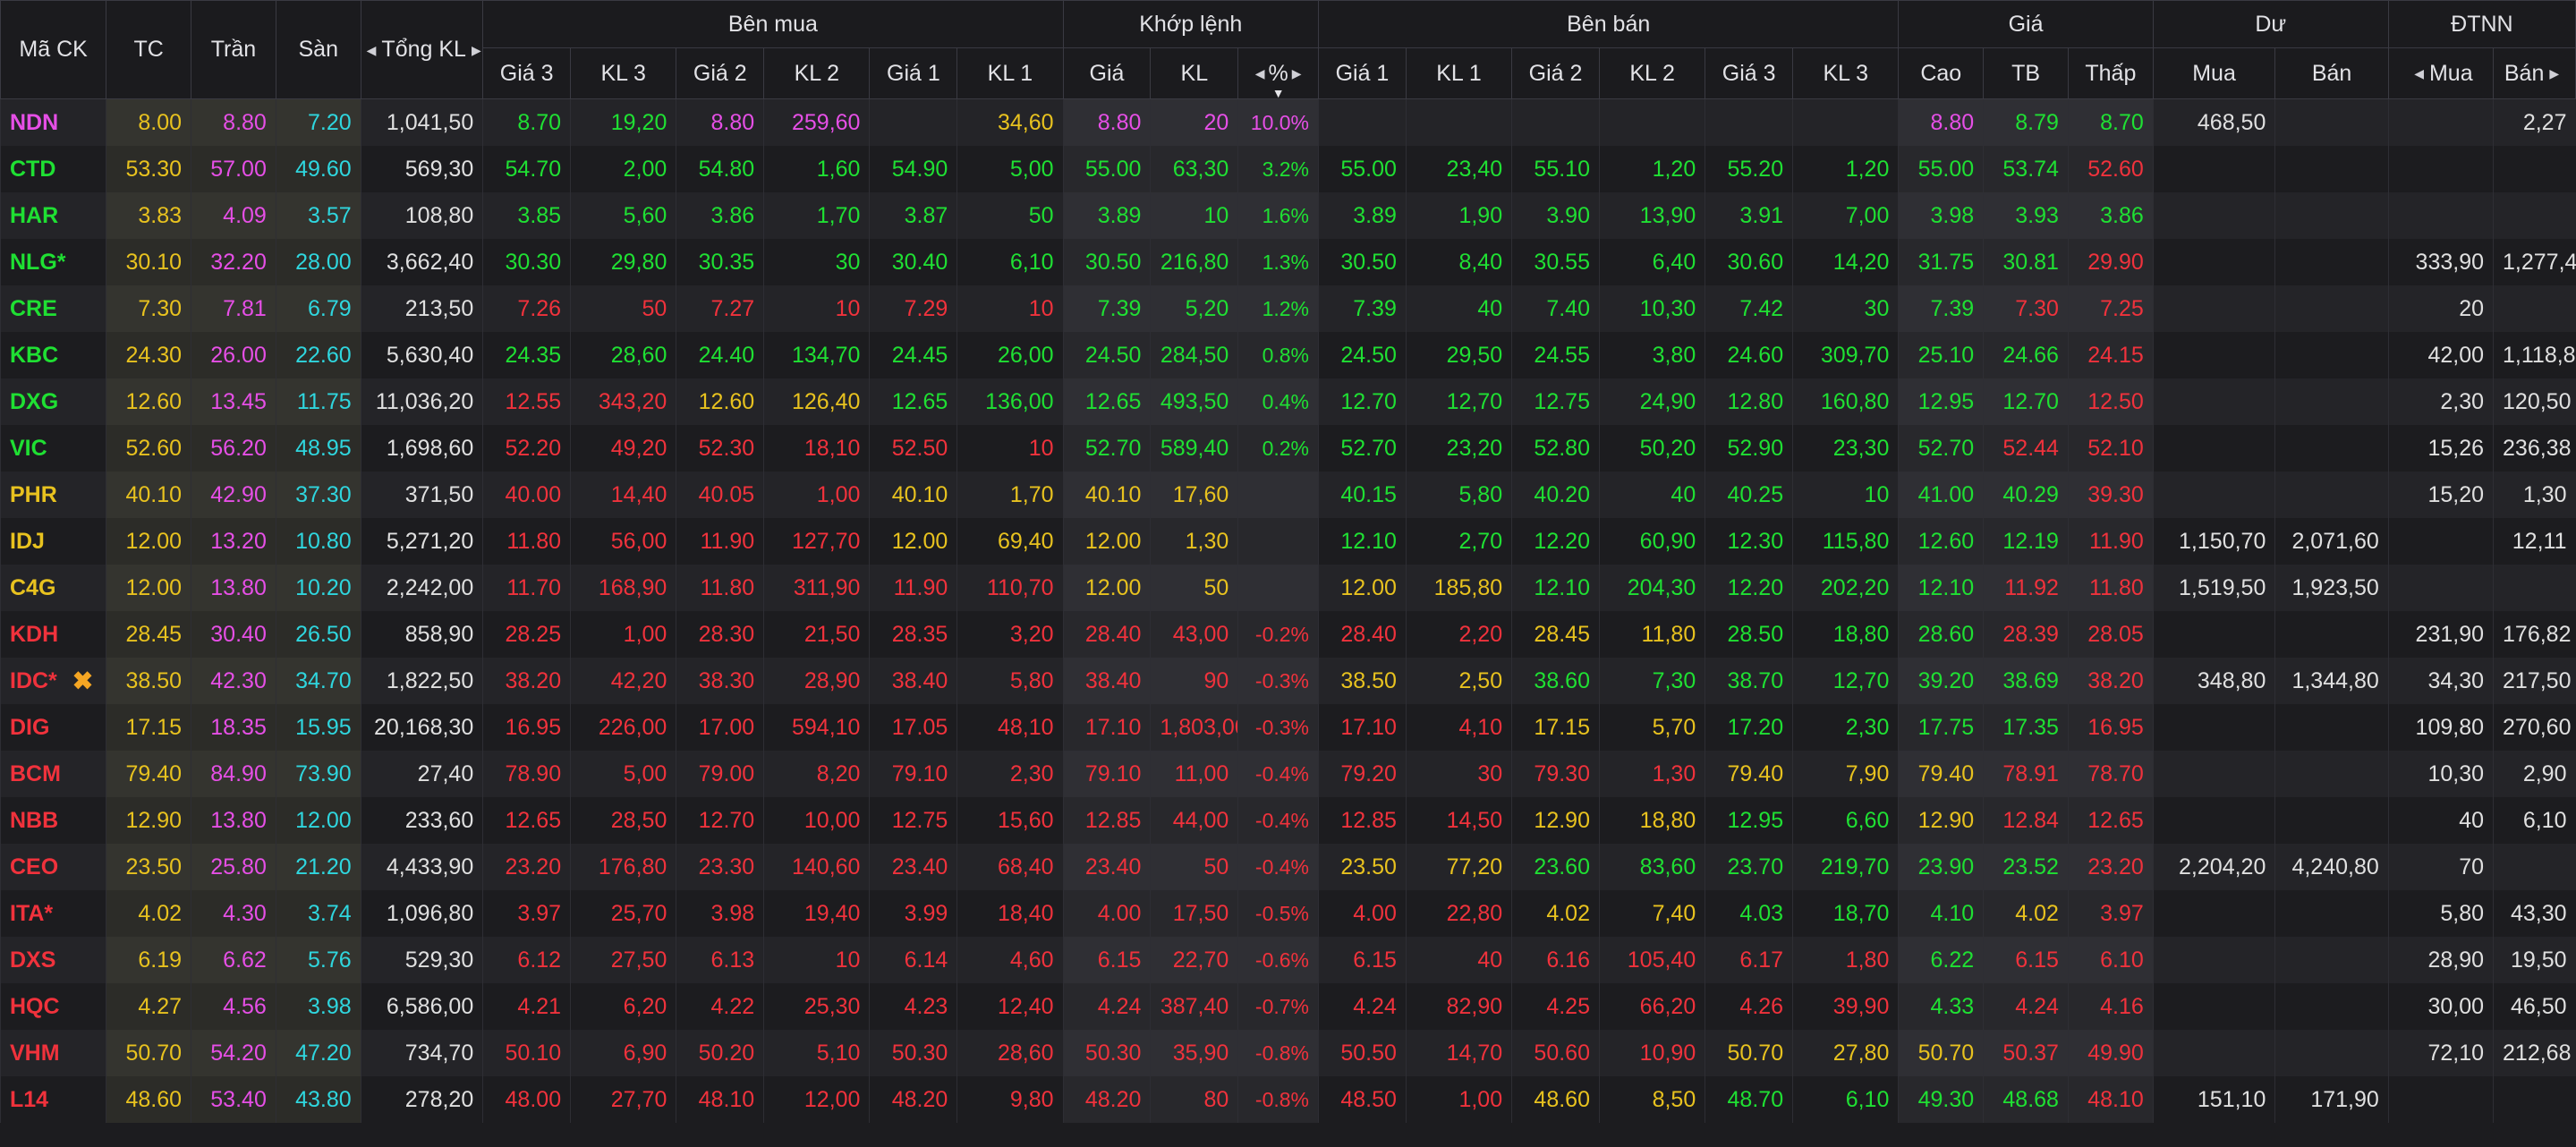  What do you see at coordinates (2331, 73) in the screenshot?
I see `col-header-remain-sell: Bán` at bounding box center [2331, 73].